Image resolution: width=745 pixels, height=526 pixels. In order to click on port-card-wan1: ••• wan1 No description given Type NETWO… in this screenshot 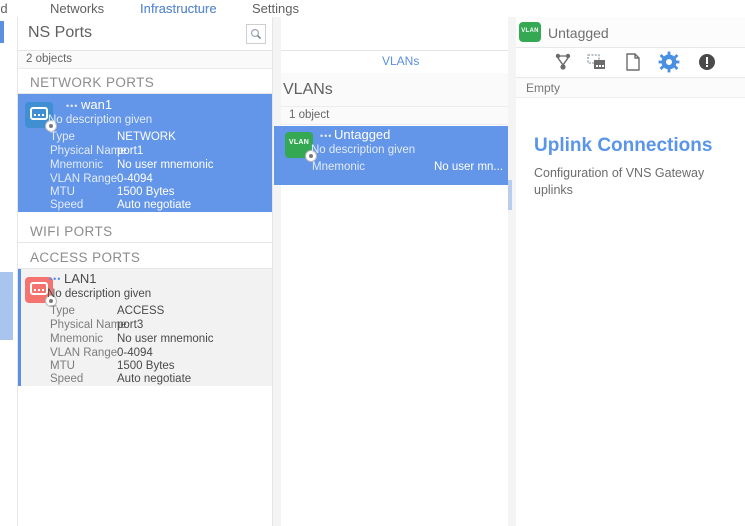, I will do `click(145, 153)`.